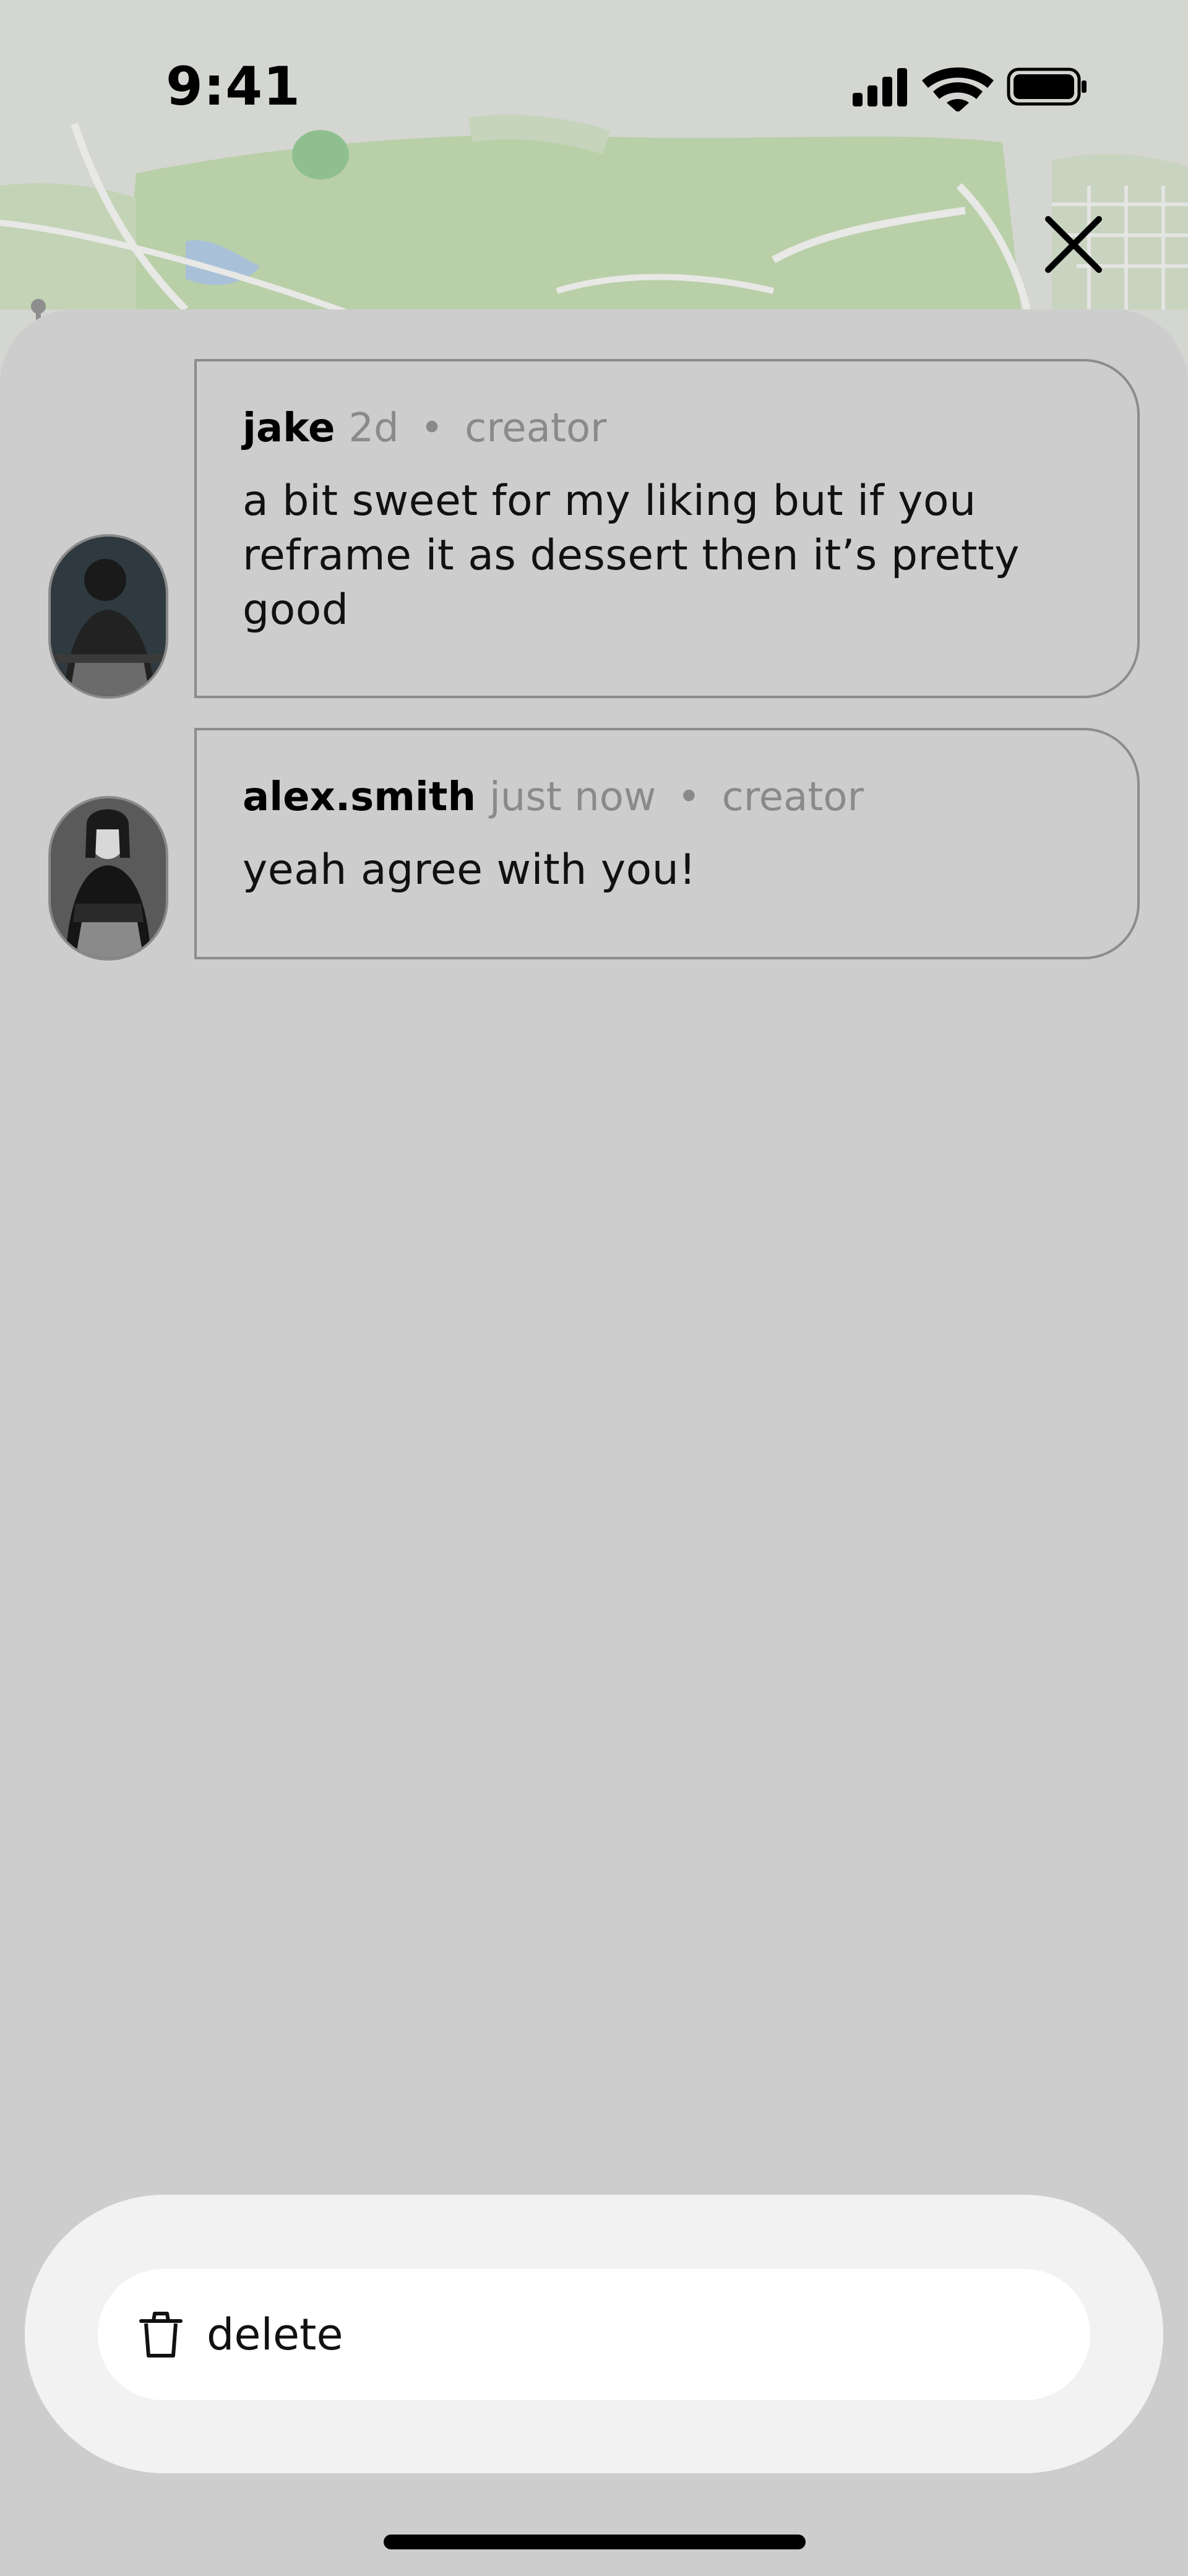 This screenshot has height=2576, width=1188. Describe the element at coordinates (572, 797) in the screenshot. I see `comment-timestamp: just now` at that location.